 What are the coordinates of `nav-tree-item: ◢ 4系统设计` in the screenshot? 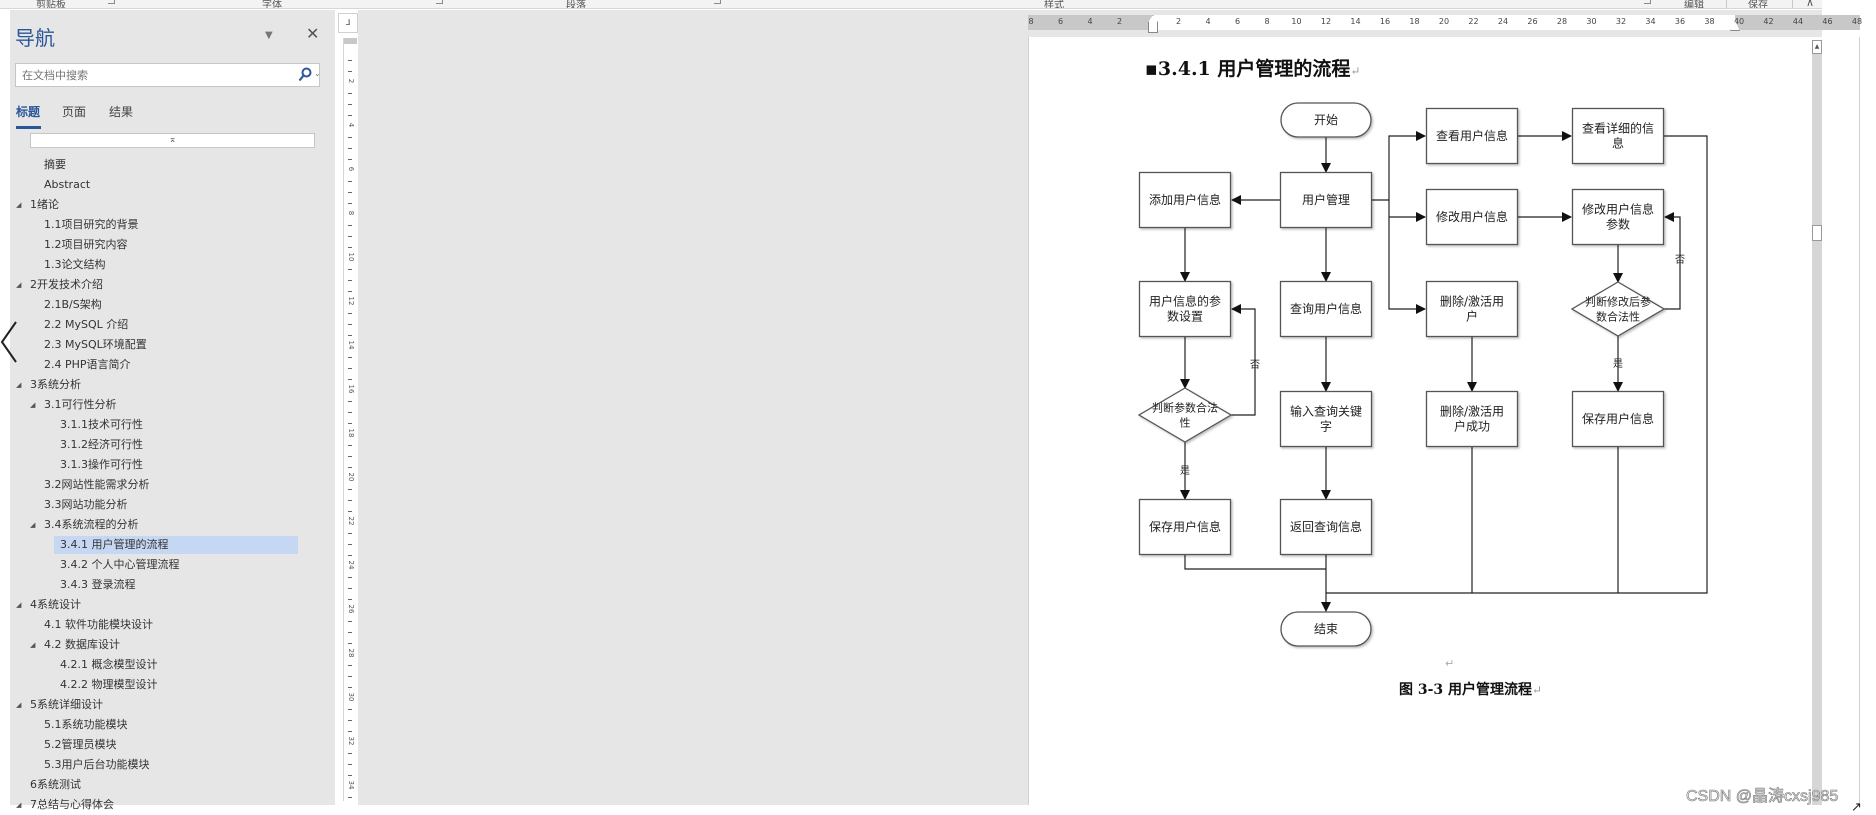 It's located at (48, 605).